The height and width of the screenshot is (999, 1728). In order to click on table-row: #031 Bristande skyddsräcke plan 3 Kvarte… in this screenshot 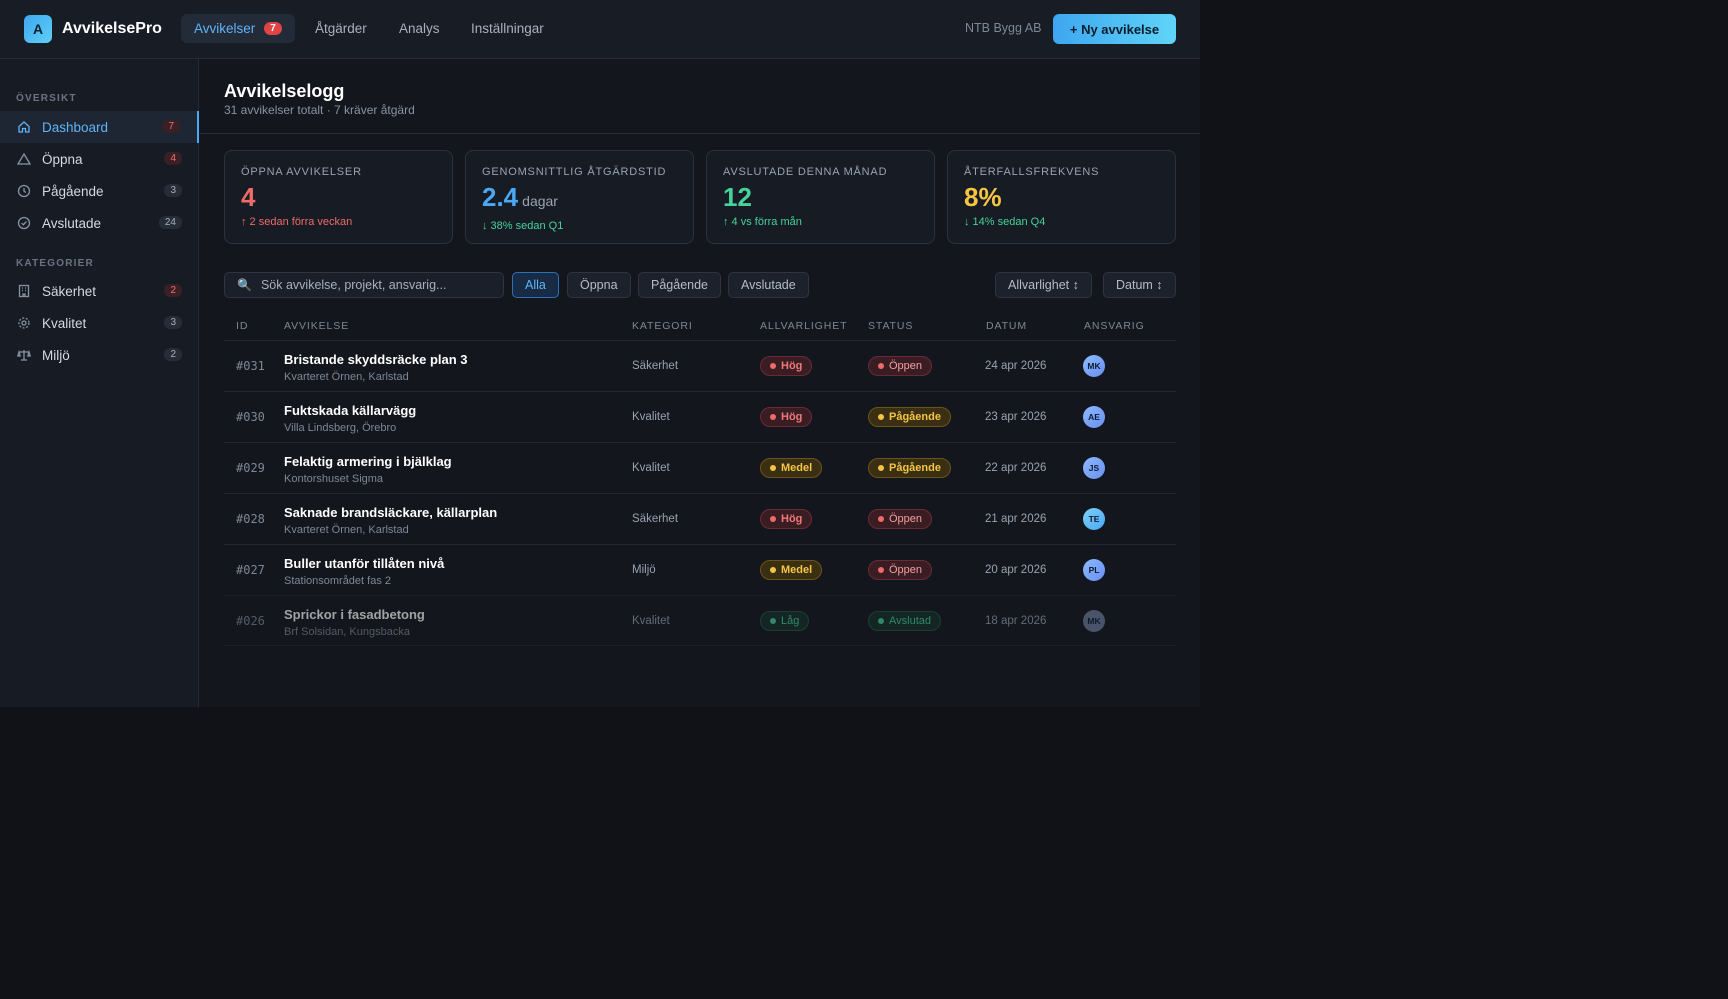, I will do `click(700, 365)`.